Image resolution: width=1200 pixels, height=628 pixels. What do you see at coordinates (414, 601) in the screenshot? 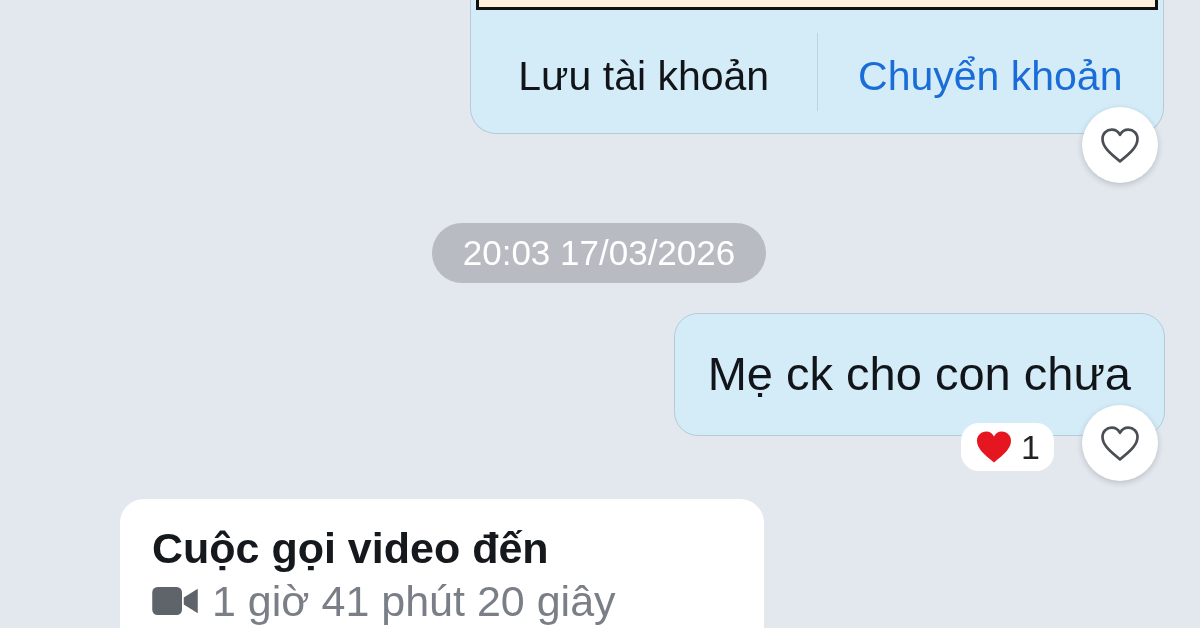
I see `call-duration: 1 giờ 41 phút 20 giây` at bounding box center [414, 601].